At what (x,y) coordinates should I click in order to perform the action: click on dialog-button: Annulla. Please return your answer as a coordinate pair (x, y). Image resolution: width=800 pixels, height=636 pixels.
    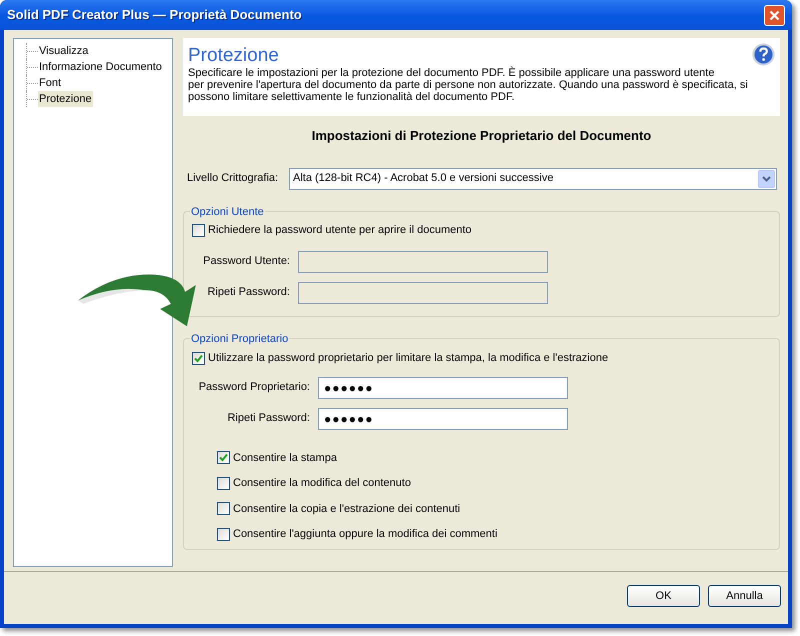
    Looking at the image, I should click on (744, 596).